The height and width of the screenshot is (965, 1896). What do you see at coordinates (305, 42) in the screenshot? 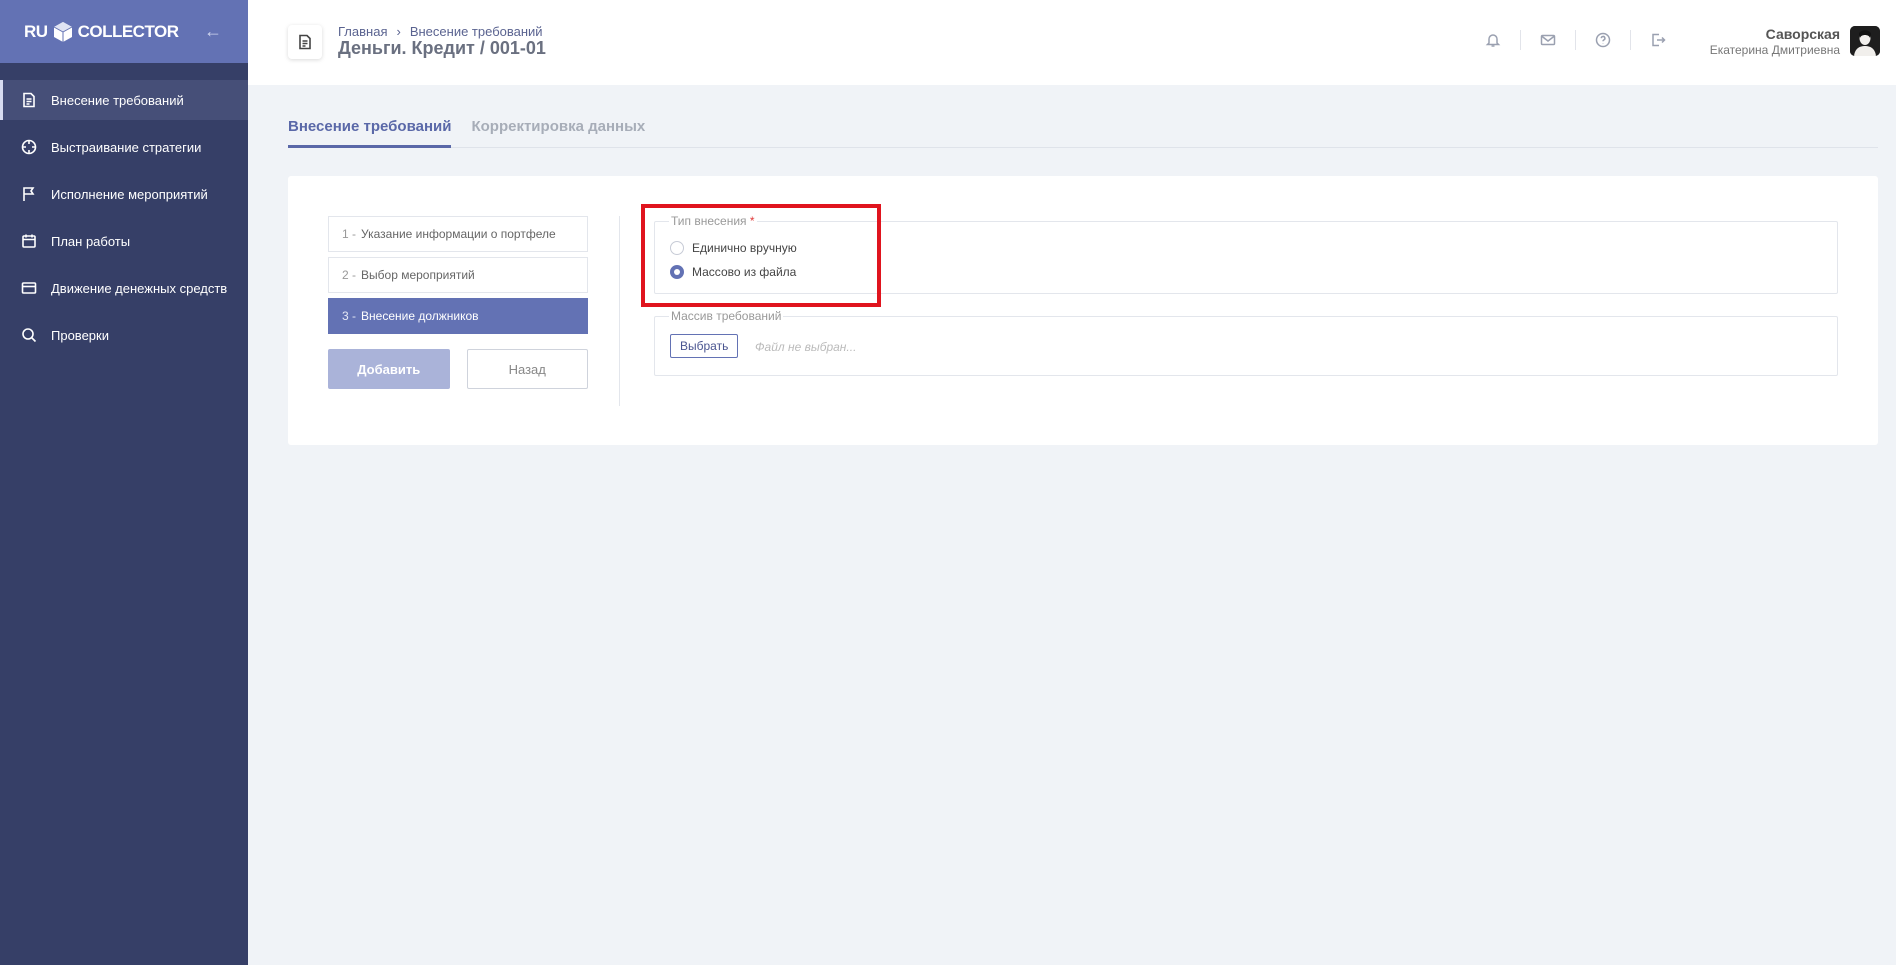
I see `page-document-icon` at bounding box center [305, 42].